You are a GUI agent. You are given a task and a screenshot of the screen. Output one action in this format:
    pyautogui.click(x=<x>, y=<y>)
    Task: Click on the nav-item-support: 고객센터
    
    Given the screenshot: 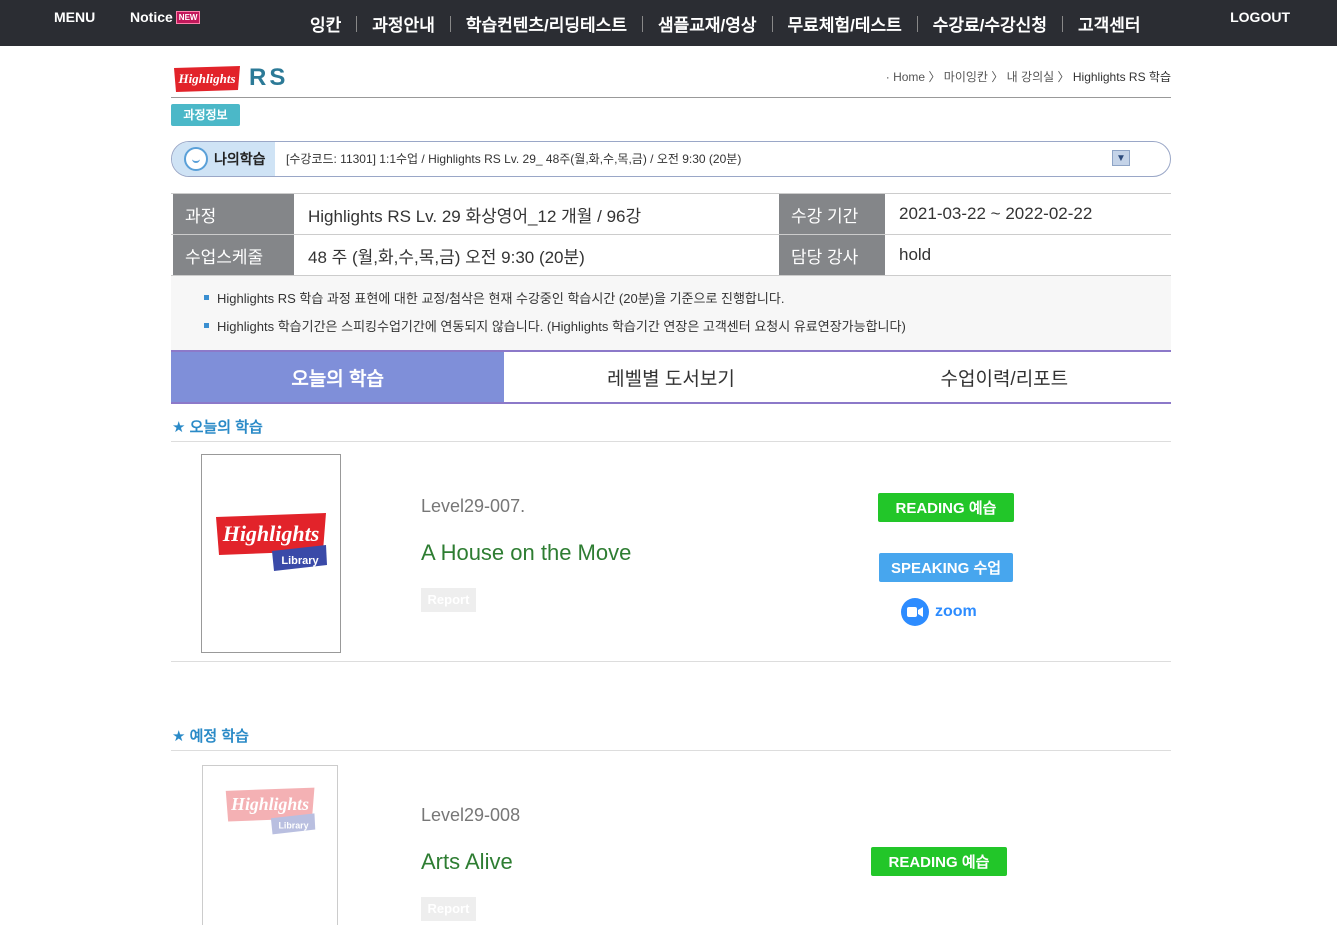 What is the action you would take?
    pyautogui.click(x=1109, y=23)
    